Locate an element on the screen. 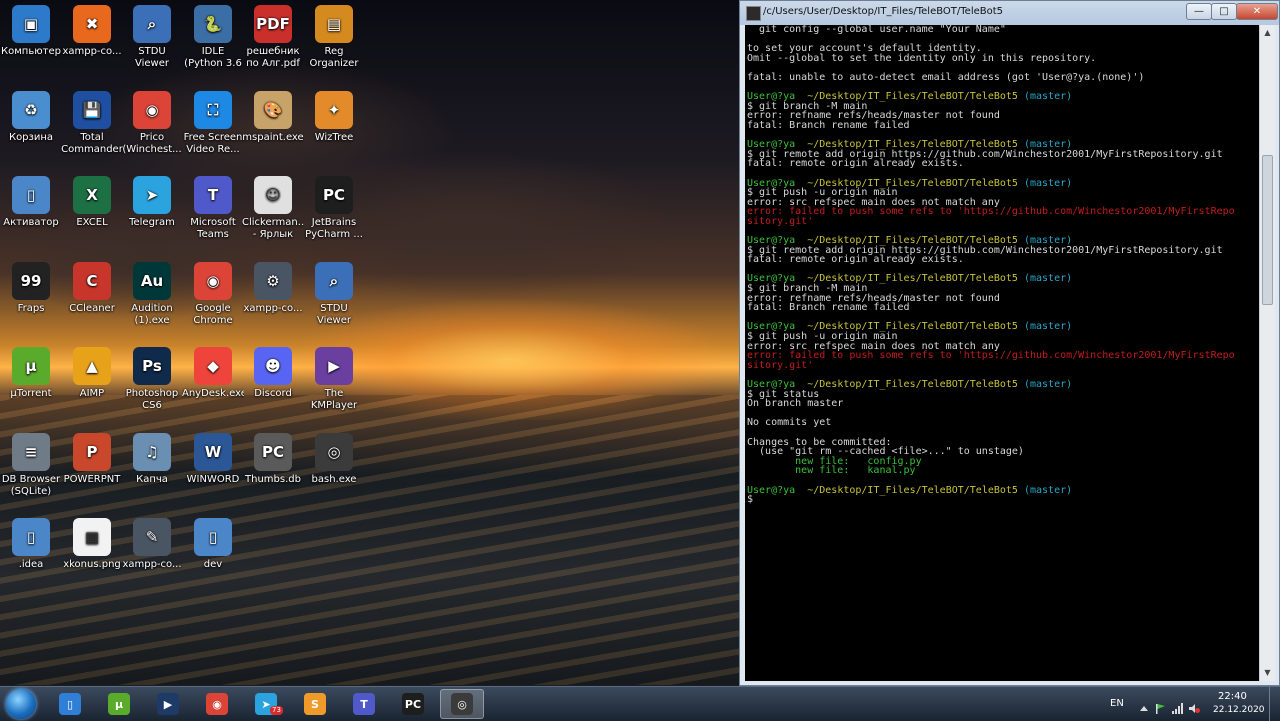  desktop-icon: PC Thumbs.db is located at coordinates (273, 459).